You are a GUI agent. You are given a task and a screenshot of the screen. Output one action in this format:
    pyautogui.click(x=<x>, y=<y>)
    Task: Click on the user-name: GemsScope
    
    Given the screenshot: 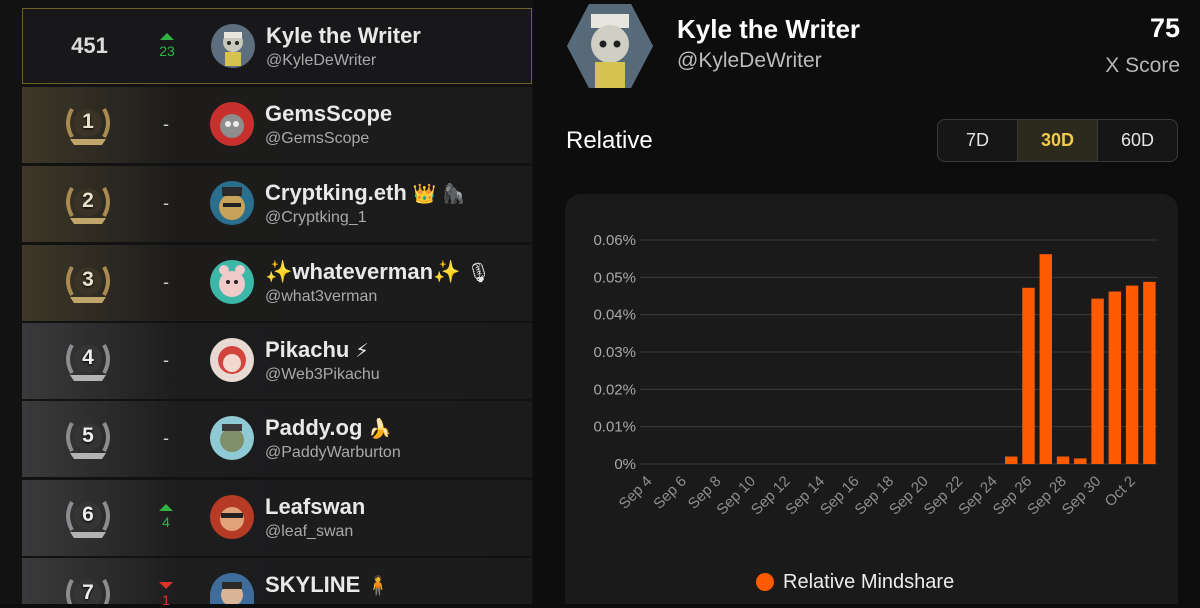 What is the action you would take?
    pyautogui.click(x=329, y=113)
    